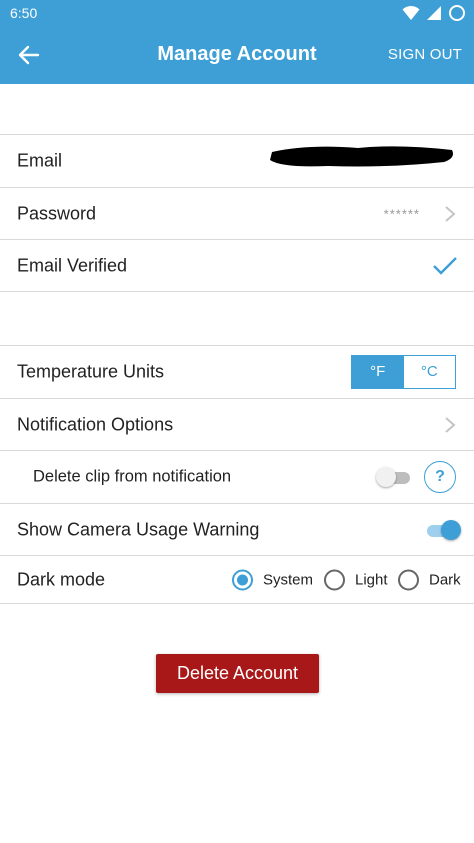 Image resolution: width=474 pixels, height=843 pixels. Describe the element at coordinates (445, 265) in the screenshot. I see `check-icon` at that location.